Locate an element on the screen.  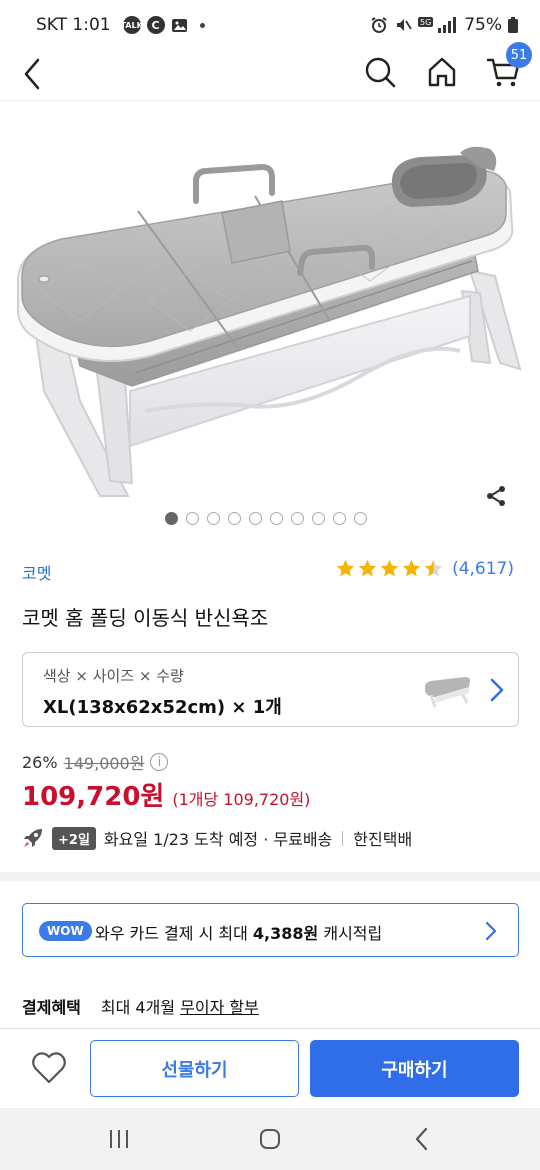
delivery-days-badge: +2일 is located at coordinates (74, 838).